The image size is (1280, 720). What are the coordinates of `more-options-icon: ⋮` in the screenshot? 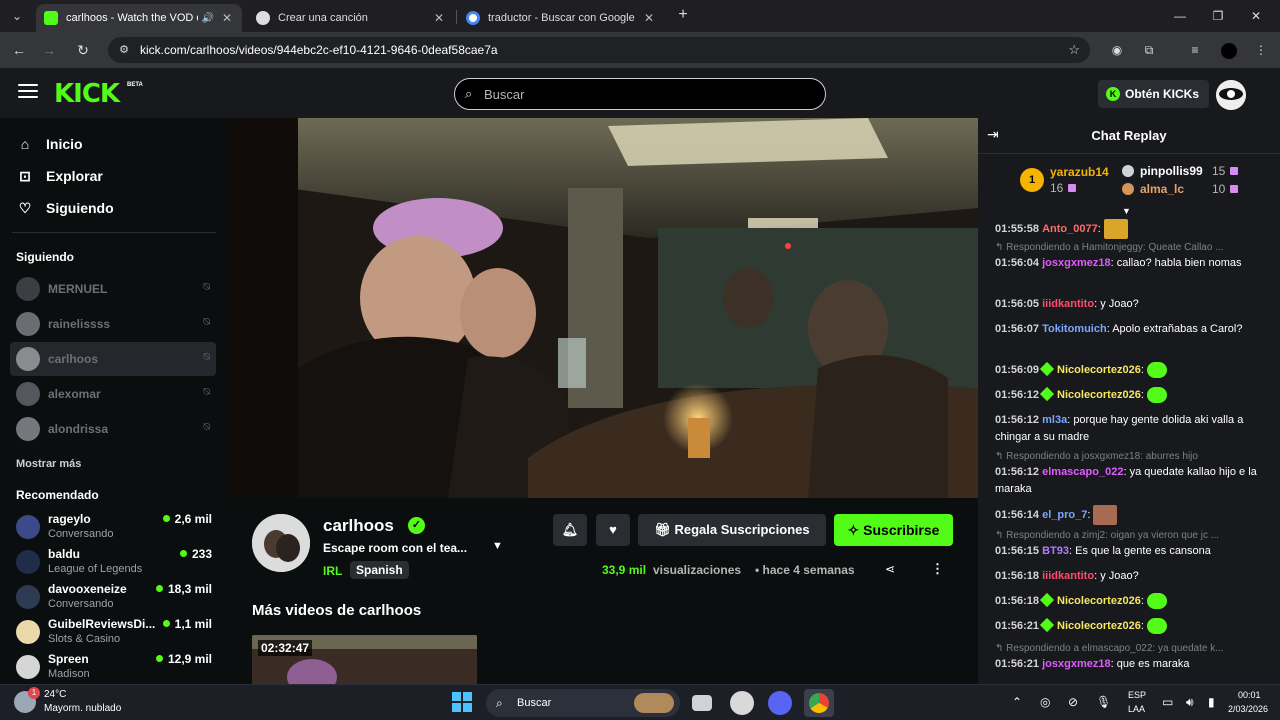 It's located at (937, 569).